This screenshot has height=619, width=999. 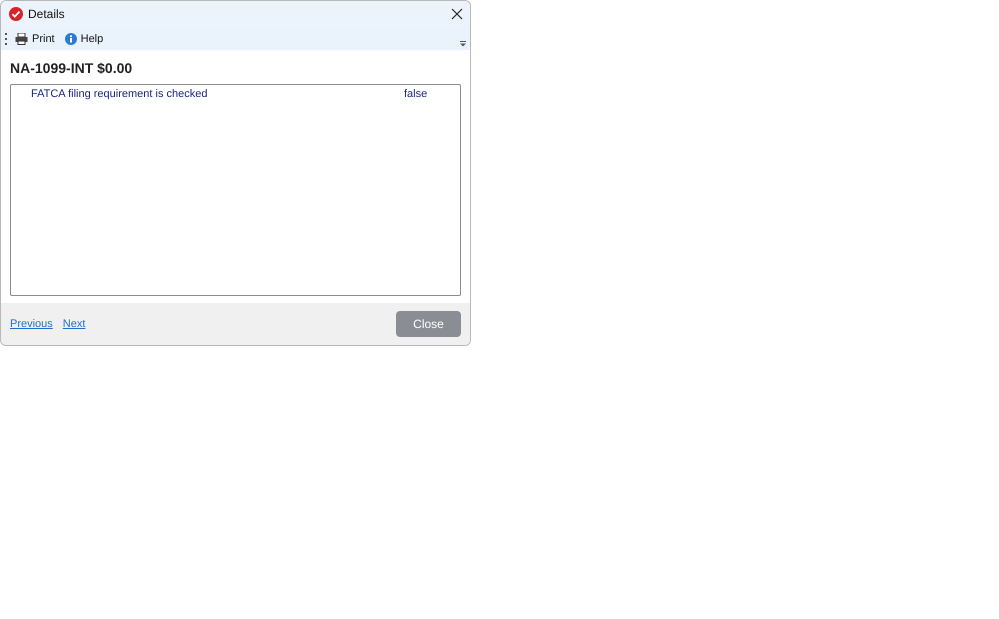 What do you see at coordinates (21, 38) in the screenshot?
I see `printer-icon` at bounding box center [21, 38].